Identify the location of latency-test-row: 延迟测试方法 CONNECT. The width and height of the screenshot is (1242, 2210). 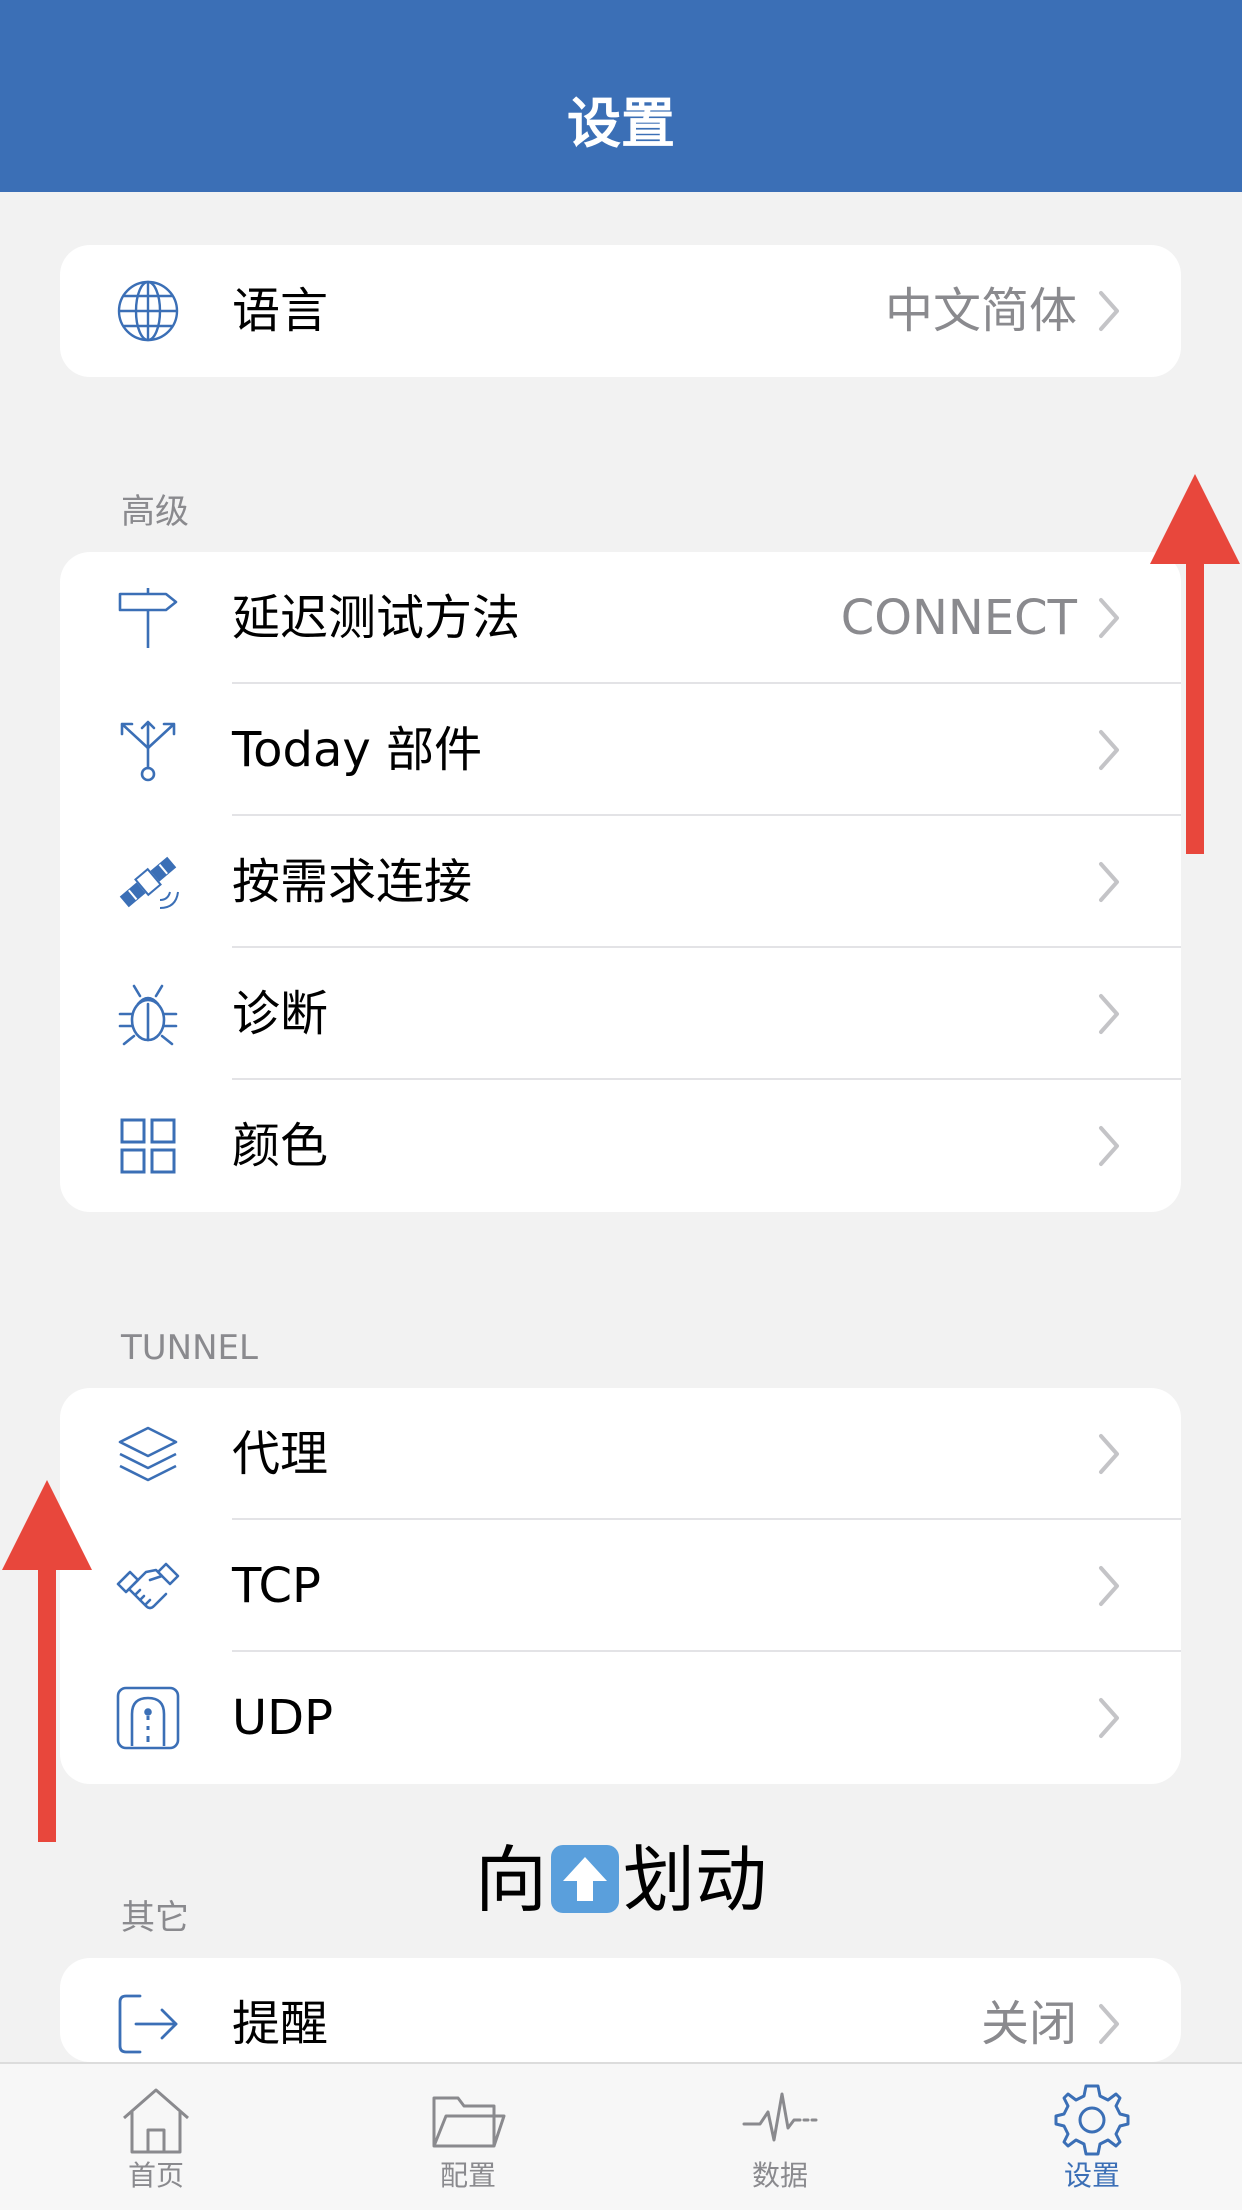
(620, 618).